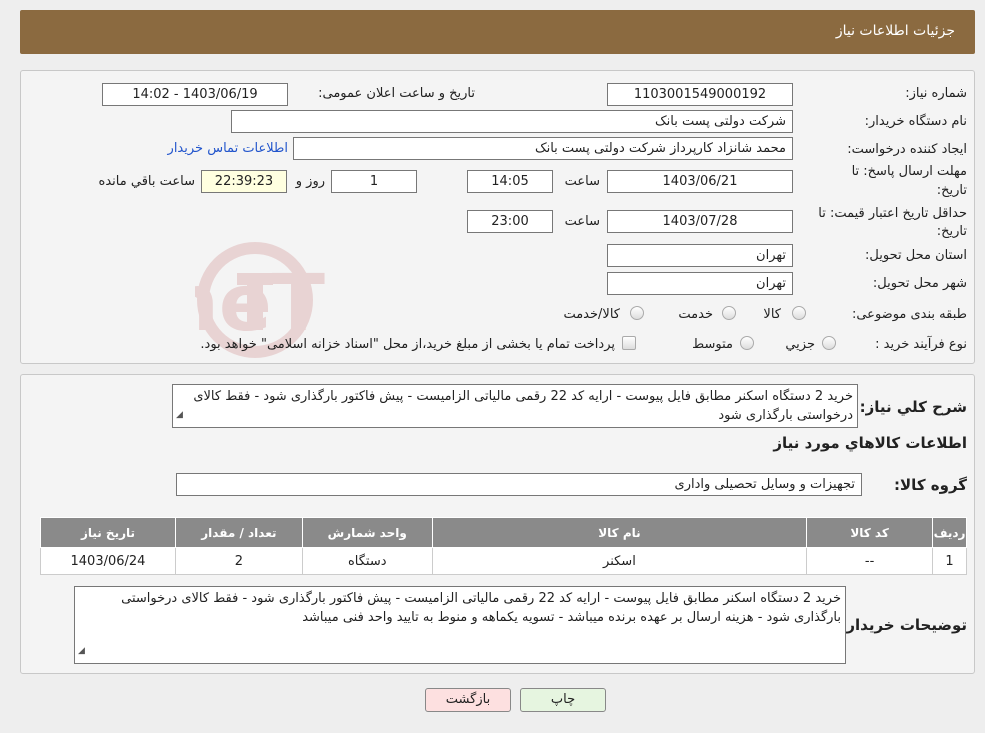 This screenshot has width=985, height=733. What do you see at coordinates (510, 181) in the screenshot?
I see `deadline-time-field: 14:05` at bounding box center [510, 181].